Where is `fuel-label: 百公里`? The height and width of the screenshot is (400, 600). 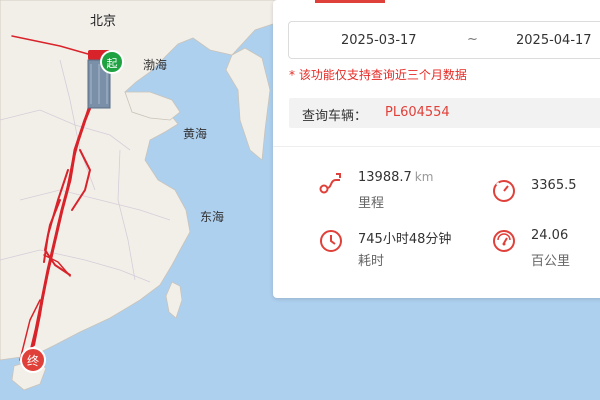 fuel-label: 百公里 is located at coordinates (551, 261).